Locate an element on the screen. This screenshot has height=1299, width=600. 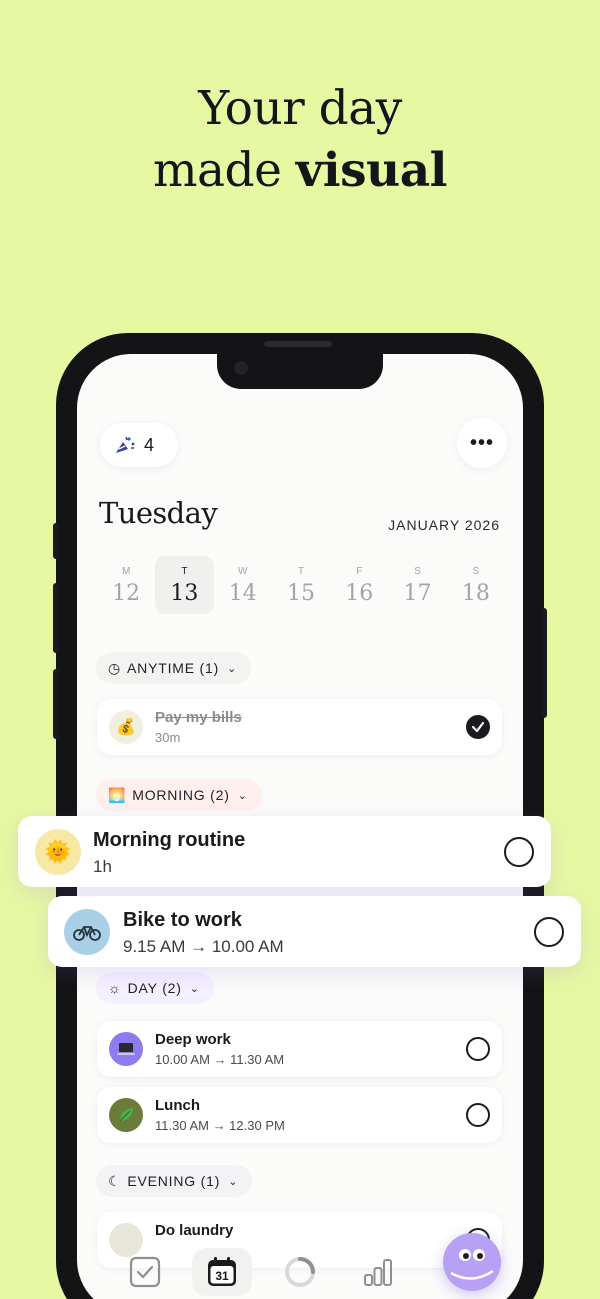
day-cell-17: S 17 is located at coordinates (417, 585).